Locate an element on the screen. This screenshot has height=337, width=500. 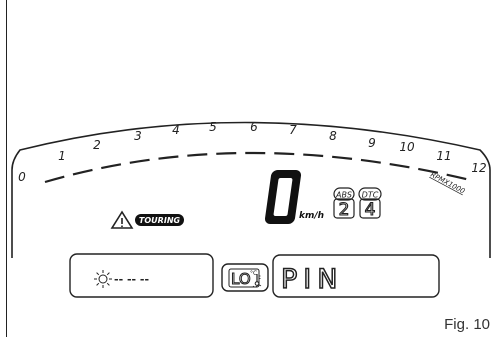
tachometer-scale-label: 11 is located at coordinates (443, 156).